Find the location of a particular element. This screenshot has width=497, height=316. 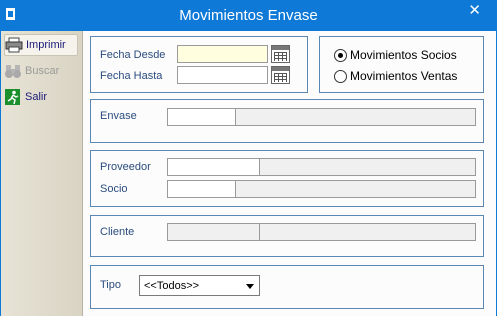

proveedor-description-field is located at coordinates (367, 167).